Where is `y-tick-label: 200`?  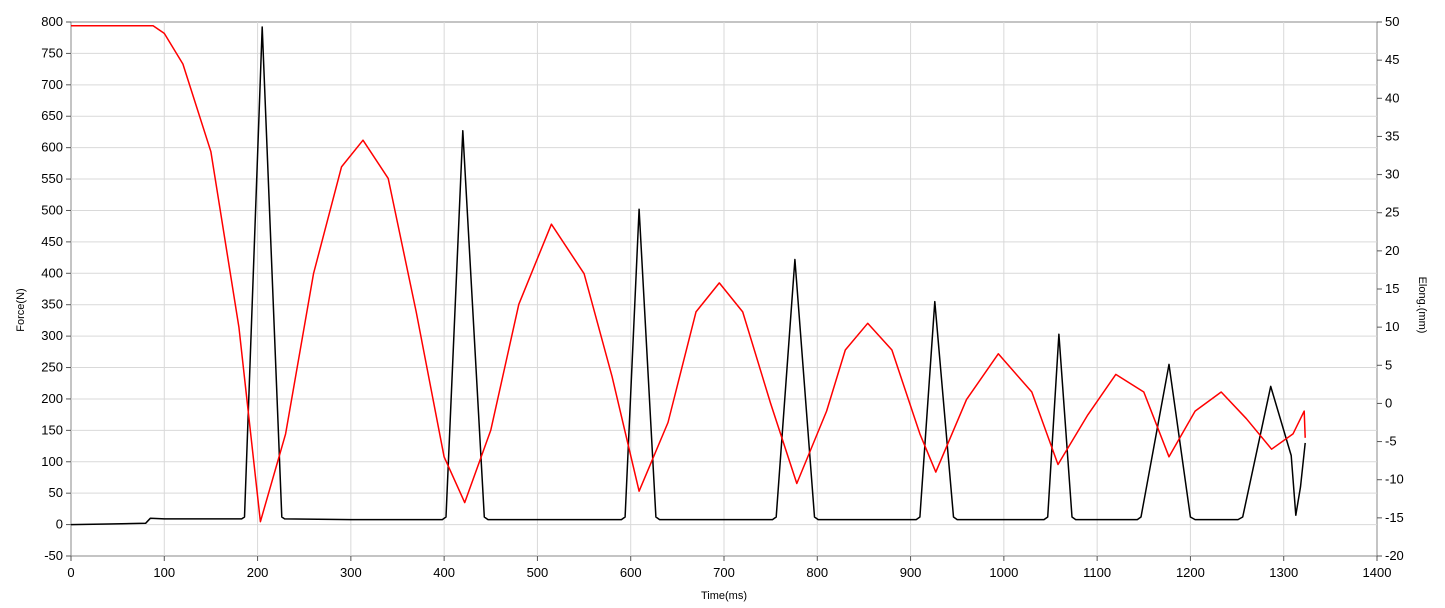
y-tick-label: 200 is located at coordinates (52, 398).